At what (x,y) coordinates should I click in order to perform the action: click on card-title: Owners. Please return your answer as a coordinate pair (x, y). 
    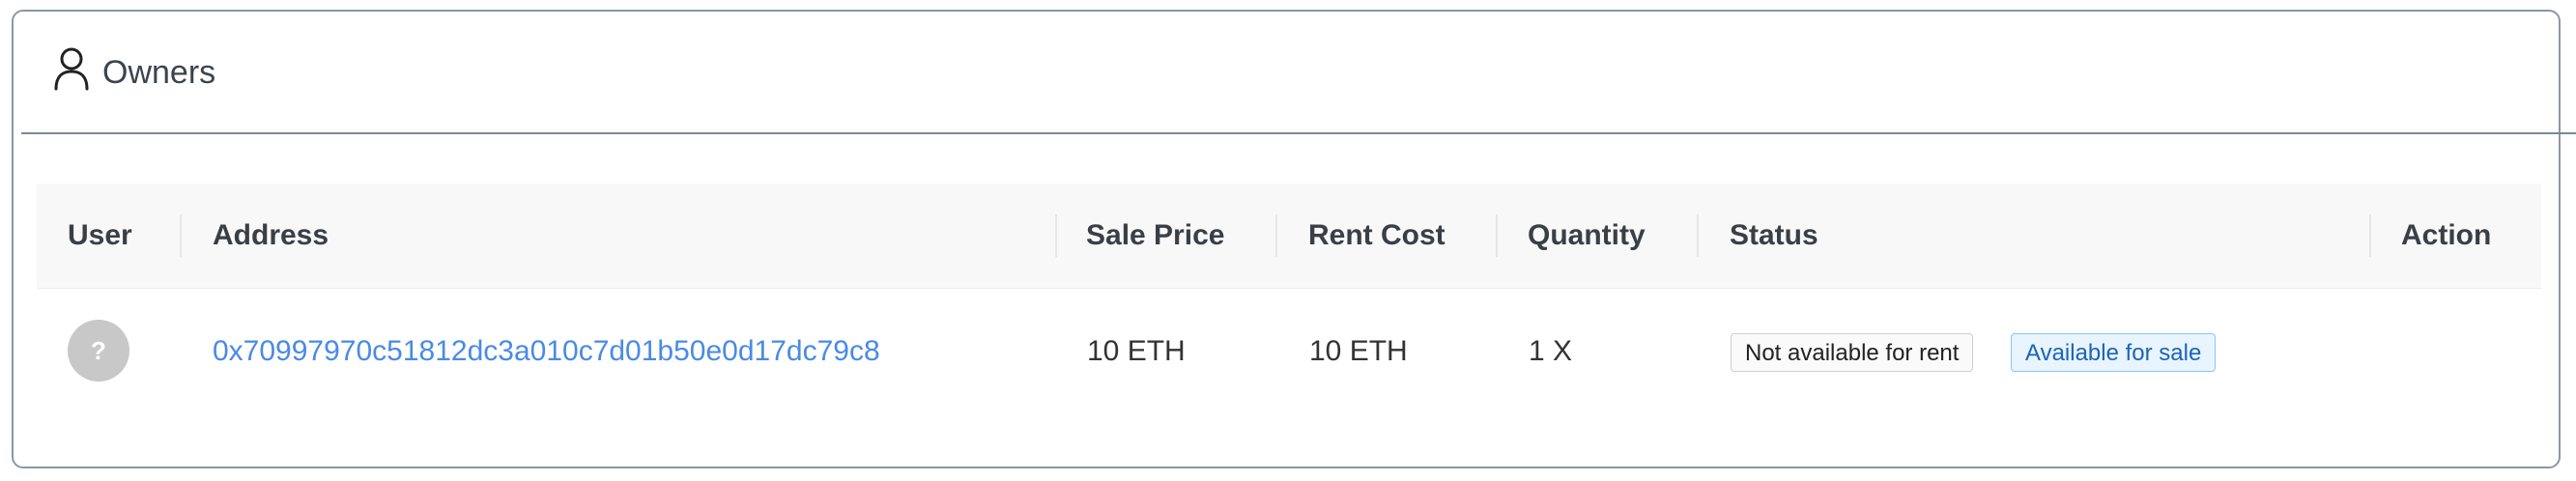
    Looking at the image, I should click on (159, 72).